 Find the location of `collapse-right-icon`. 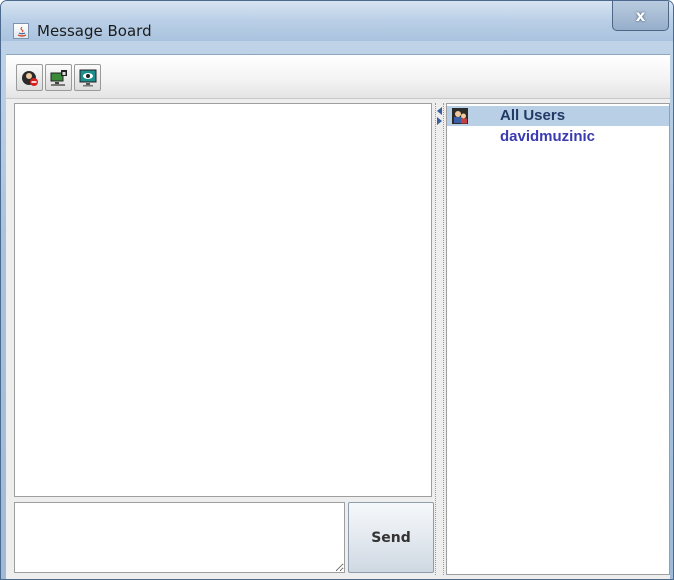

collapse-right-icon is located at coordinates (439, 121).